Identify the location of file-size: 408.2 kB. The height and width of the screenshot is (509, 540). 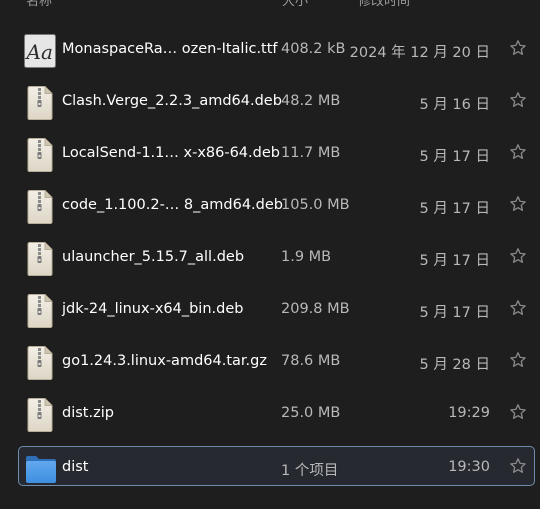
(313, 49).